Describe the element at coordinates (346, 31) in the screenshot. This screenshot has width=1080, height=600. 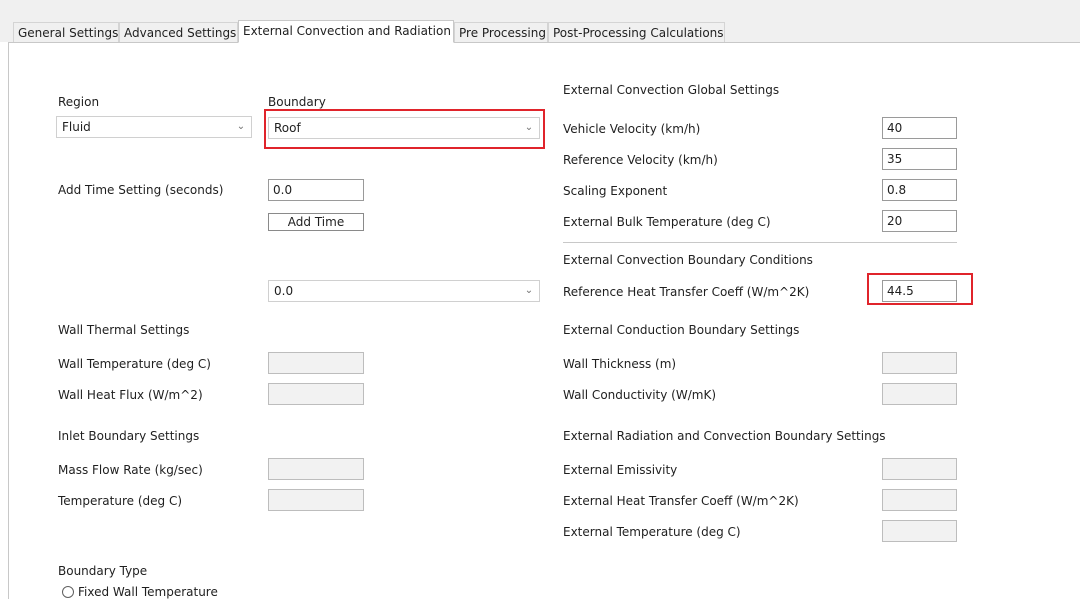
I see `tab-external-convection-radiation: External Convection and Radiation` at that location.